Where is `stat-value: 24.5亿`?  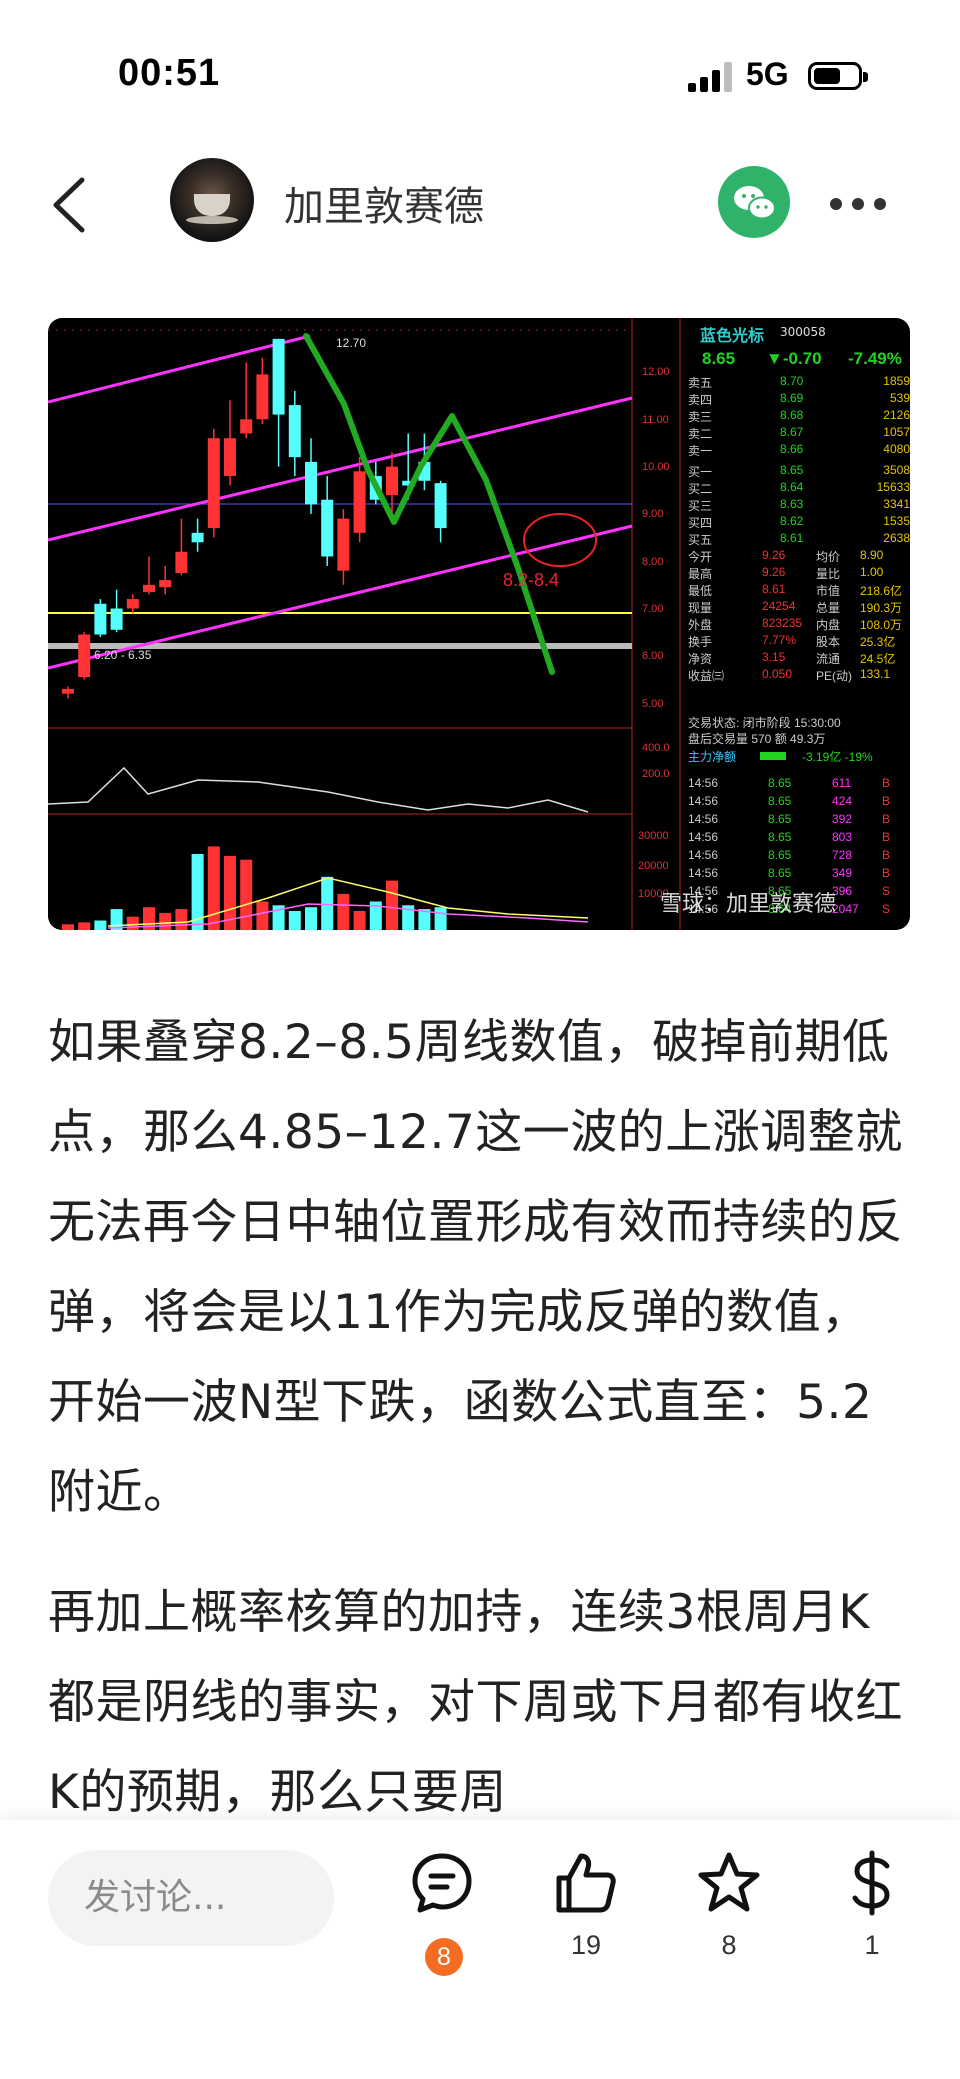 stat-value: 24.5亿 is located at coordinates (878, 659).